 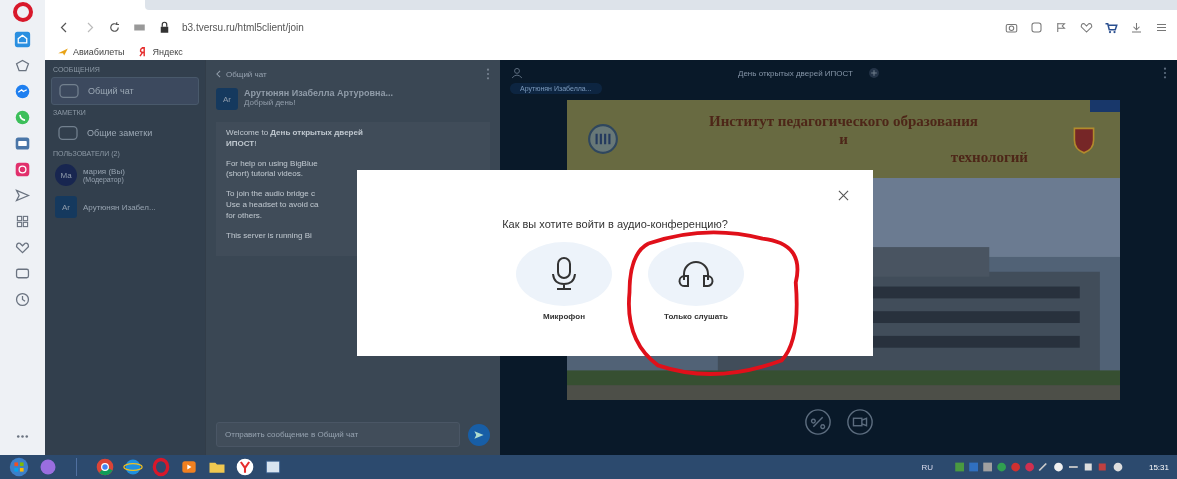 I want to click on reload-icon, so click(x=114, y=27).